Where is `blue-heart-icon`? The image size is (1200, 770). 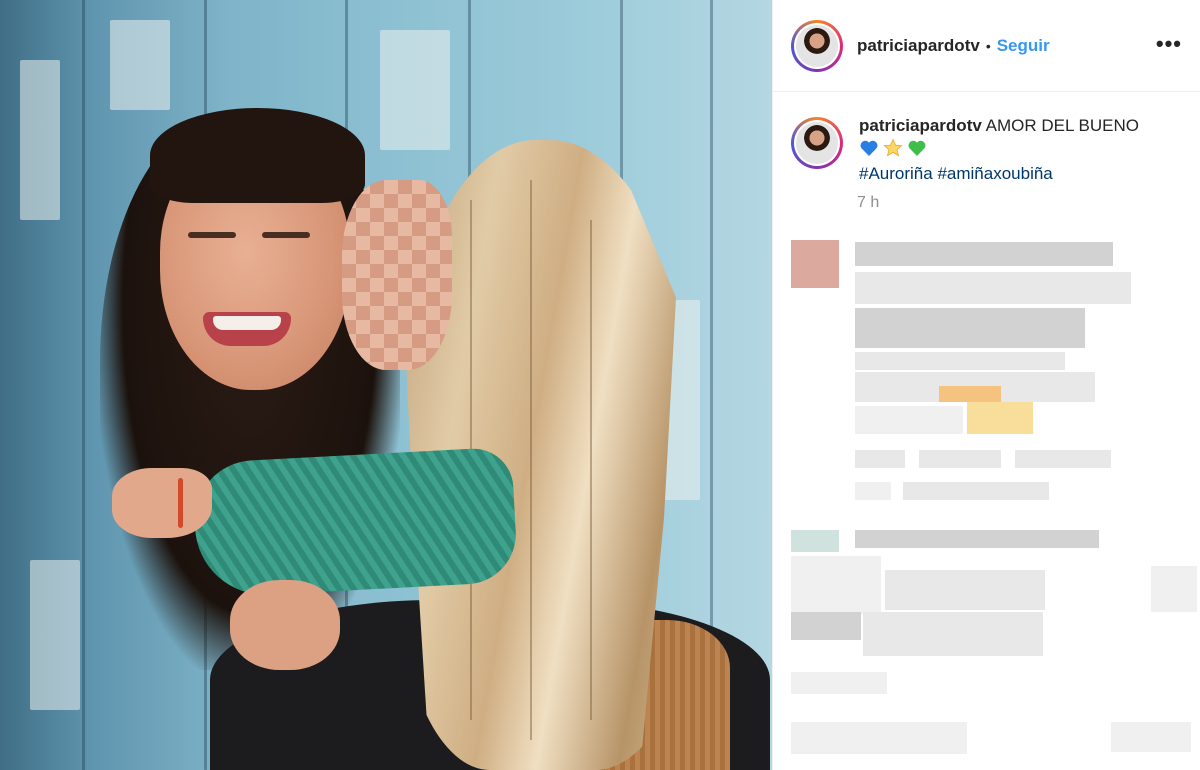
blue-heart-icon is located at coordinates (869, 148).